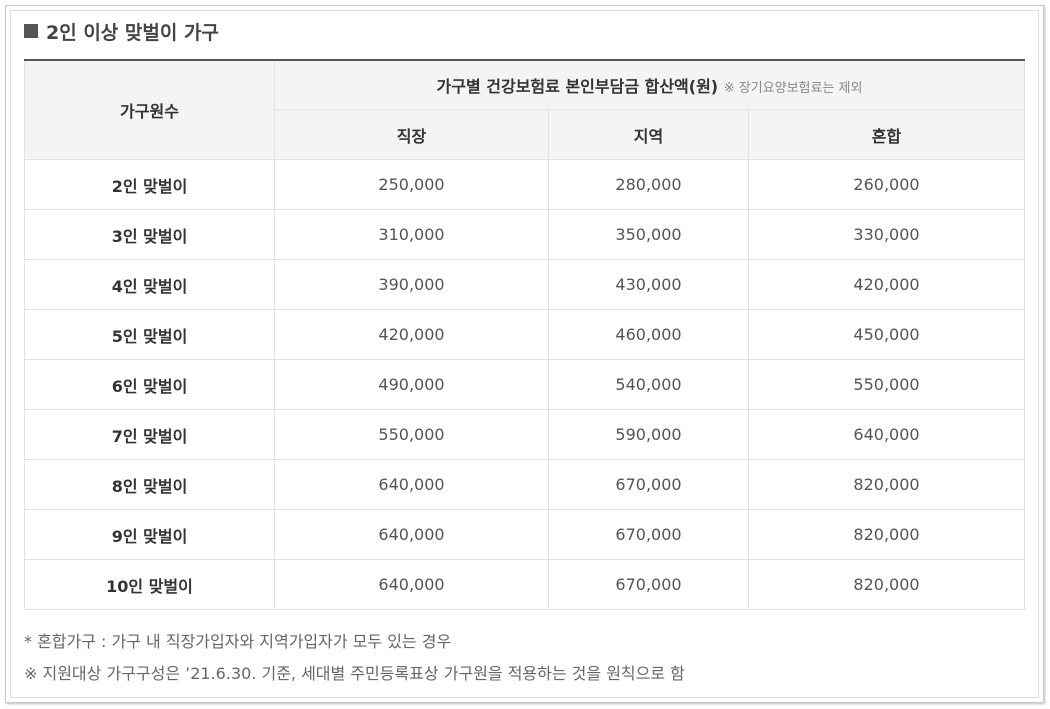  I want to click on square-bullet-icon, so click(31, 31).